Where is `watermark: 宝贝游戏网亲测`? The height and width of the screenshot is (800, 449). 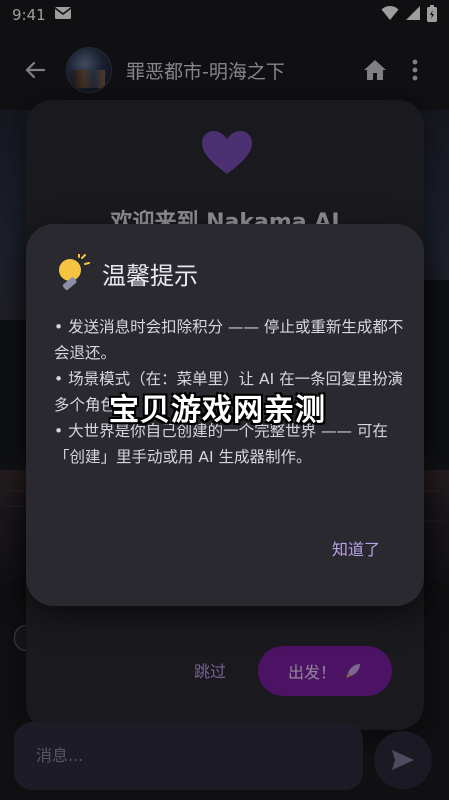 watermark: 宝贝游戏网亲测 is located at coordinates (217, 410).